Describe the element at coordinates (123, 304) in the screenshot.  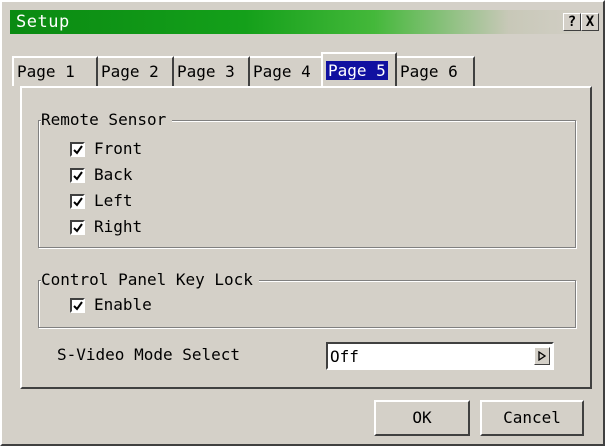
I see `enable-label: Enable` at that location.